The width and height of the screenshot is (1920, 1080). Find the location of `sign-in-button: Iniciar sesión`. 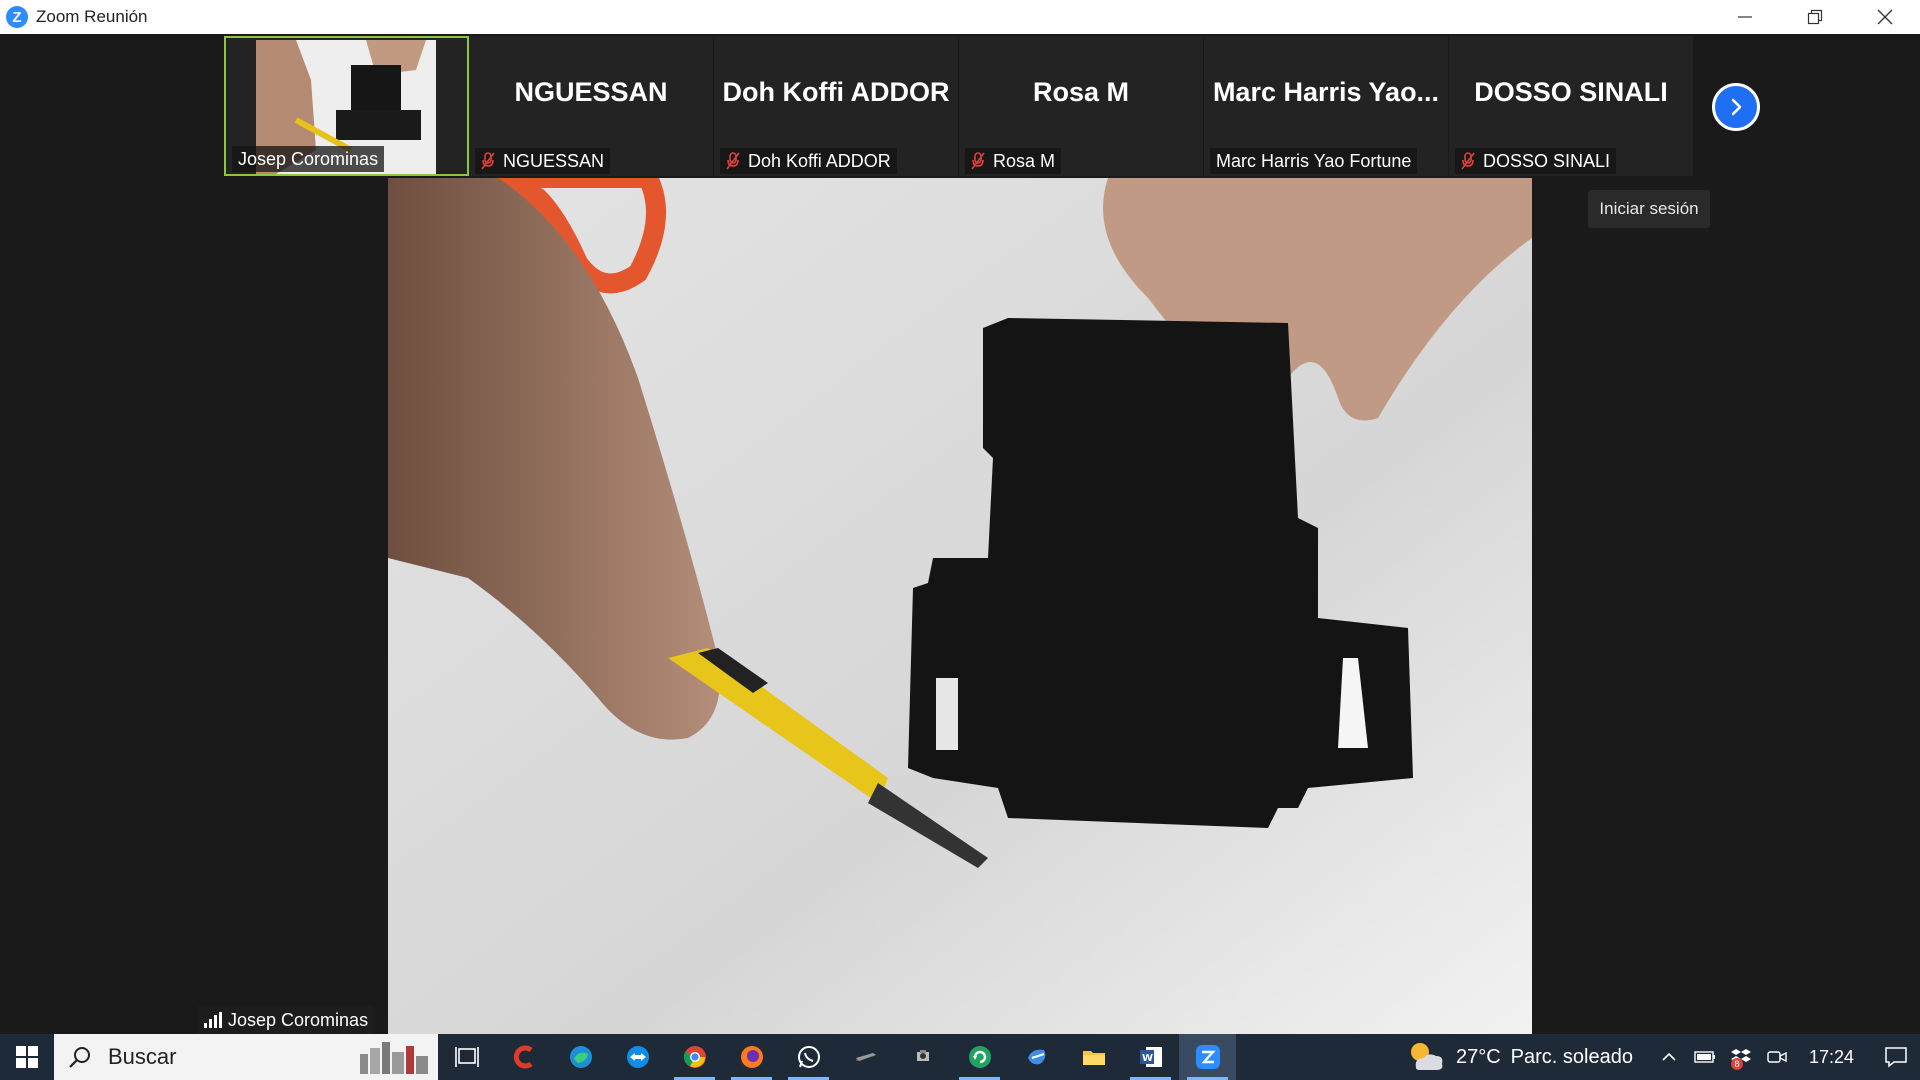

sign-in-button: Iniciar sesión is located at coordinates (1649, 209).